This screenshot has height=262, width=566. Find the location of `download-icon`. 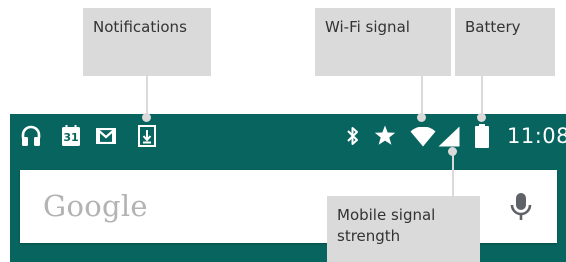

download-icon is located at coordinates (147, 136).